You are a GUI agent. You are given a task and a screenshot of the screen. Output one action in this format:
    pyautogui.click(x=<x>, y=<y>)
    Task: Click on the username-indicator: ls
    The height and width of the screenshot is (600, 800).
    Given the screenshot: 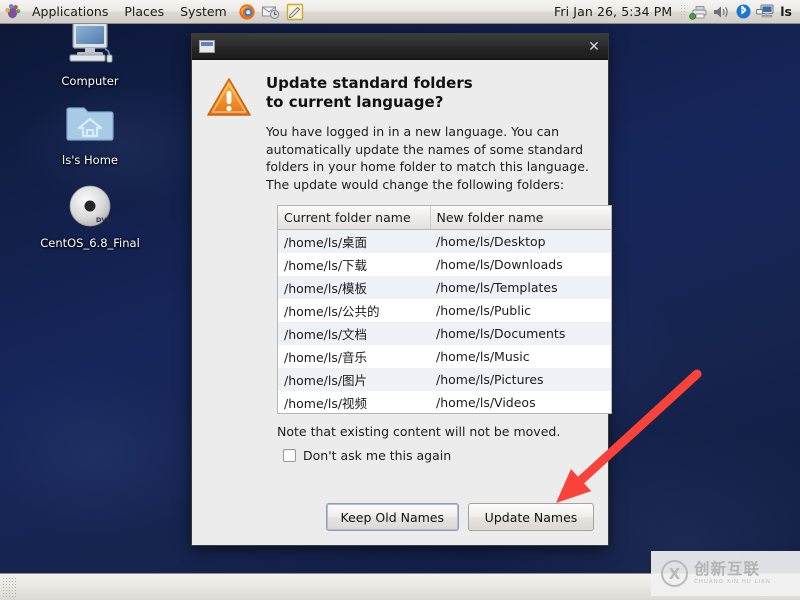 What is the action you would take?
    pyautogui.click(x=788, y=11)
    